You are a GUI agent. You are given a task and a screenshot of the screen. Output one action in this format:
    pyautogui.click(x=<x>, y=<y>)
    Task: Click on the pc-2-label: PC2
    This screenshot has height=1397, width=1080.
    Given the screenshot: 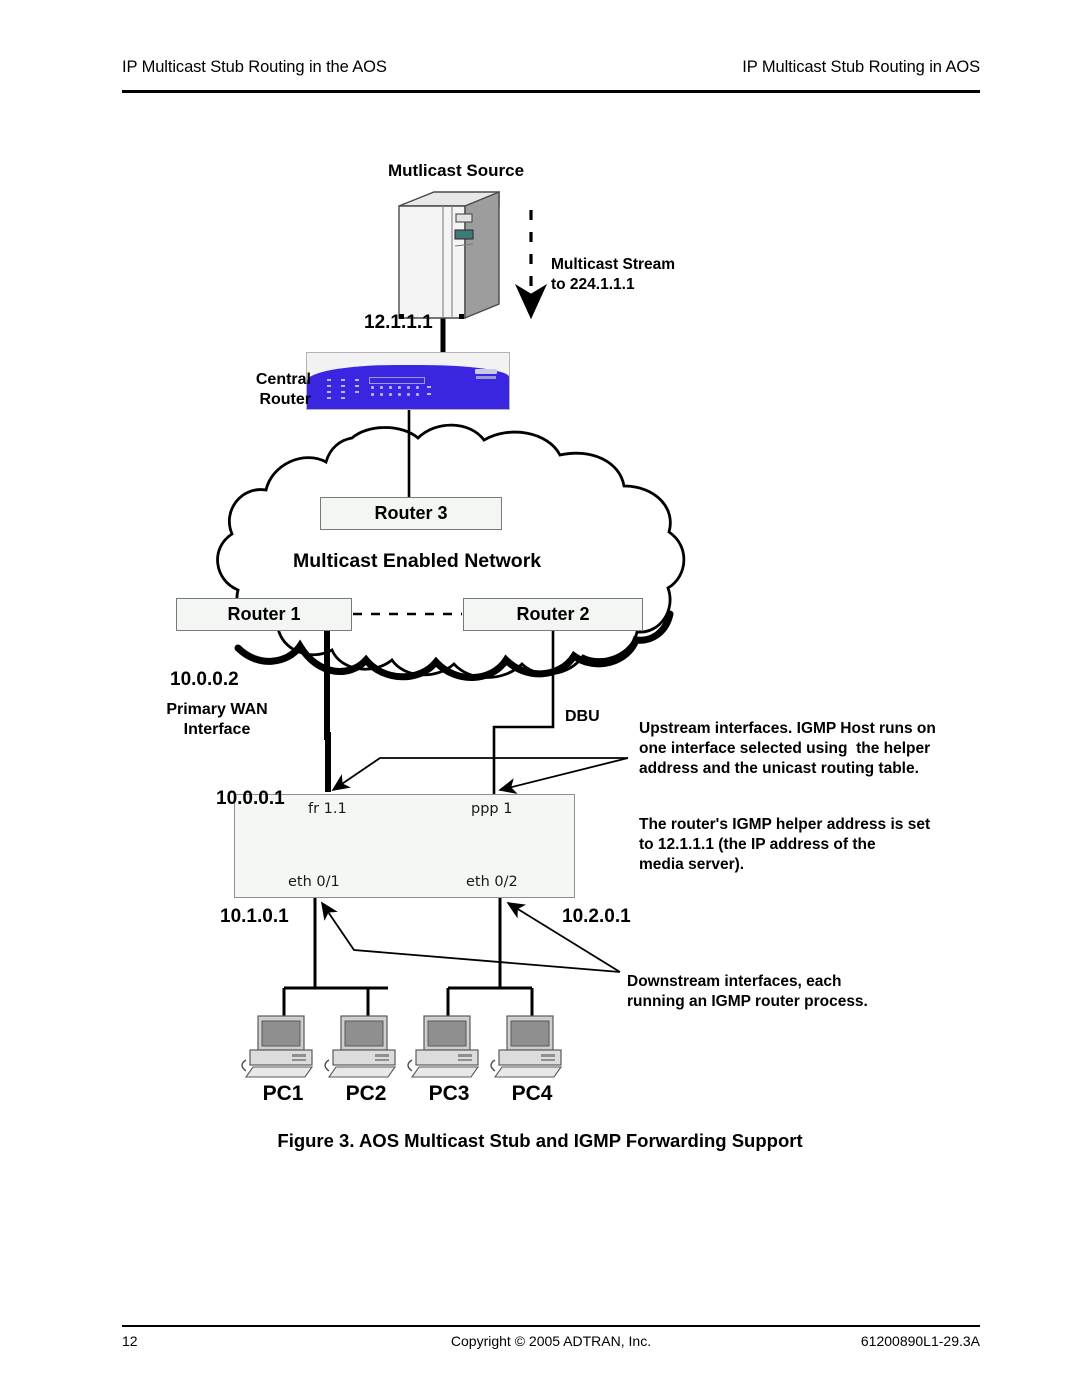 What is the action you would take?
    pyautogui.click(x=366, y=1093)
    